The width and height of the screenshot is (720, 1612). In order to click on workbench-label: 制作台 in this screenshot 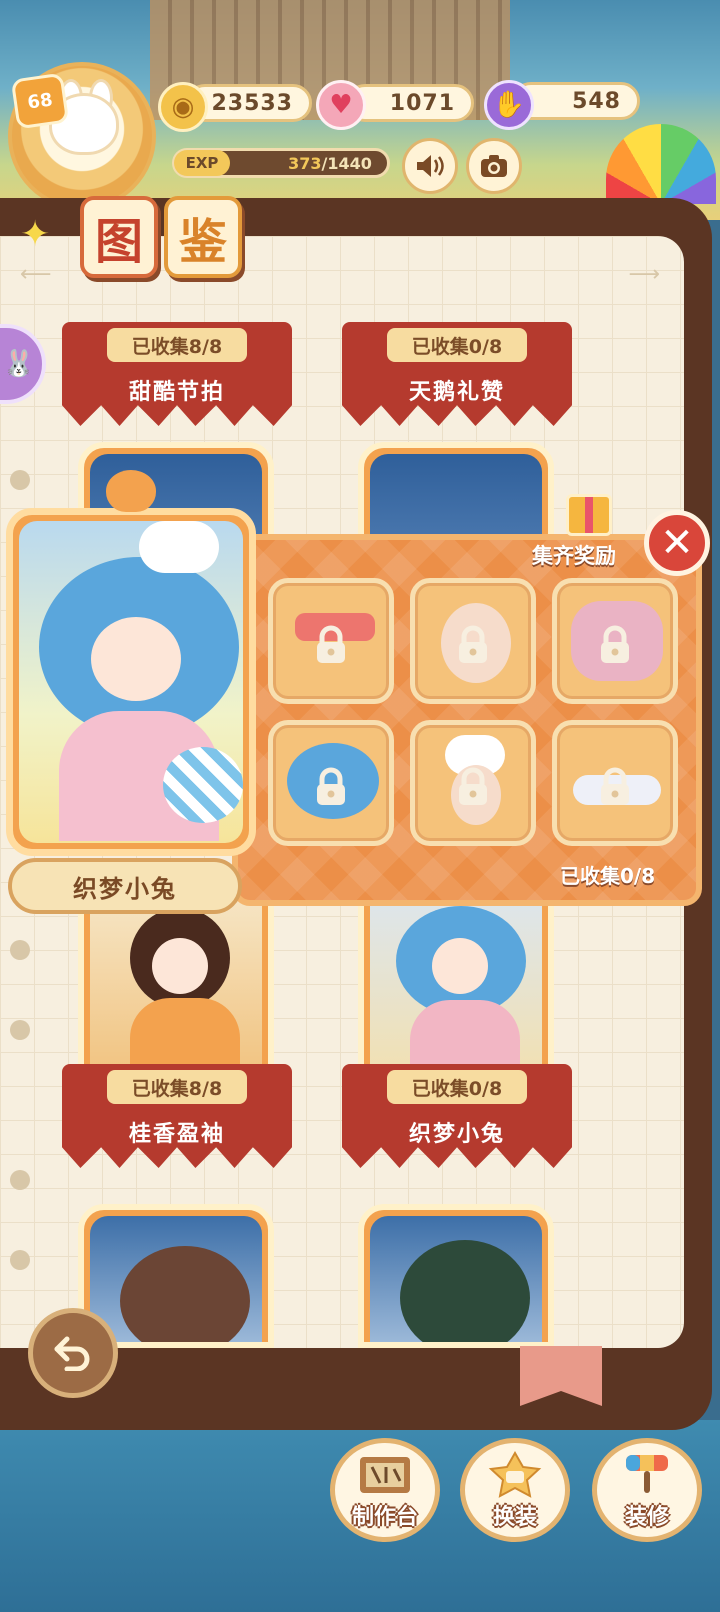, I will do `click(384, 1517)`.